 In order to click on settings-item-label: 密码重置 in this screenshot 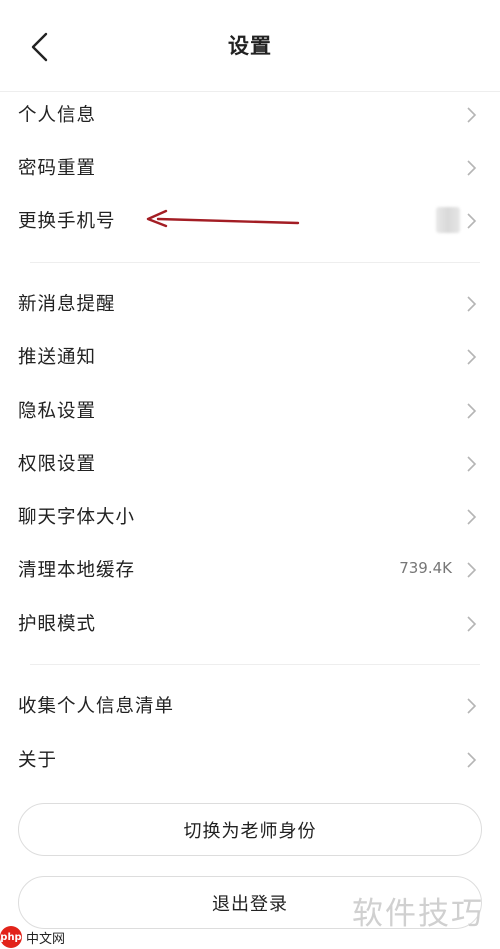, I will do `click(57, 168)`.